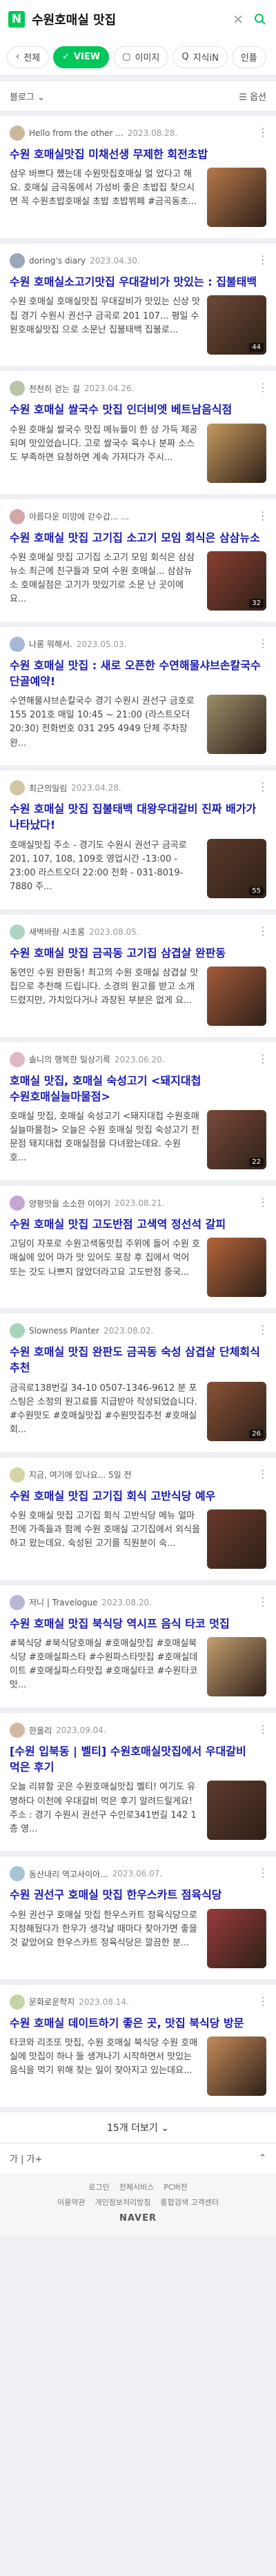  I want to click on post-thumbnail: 22, so click(236, 1140).